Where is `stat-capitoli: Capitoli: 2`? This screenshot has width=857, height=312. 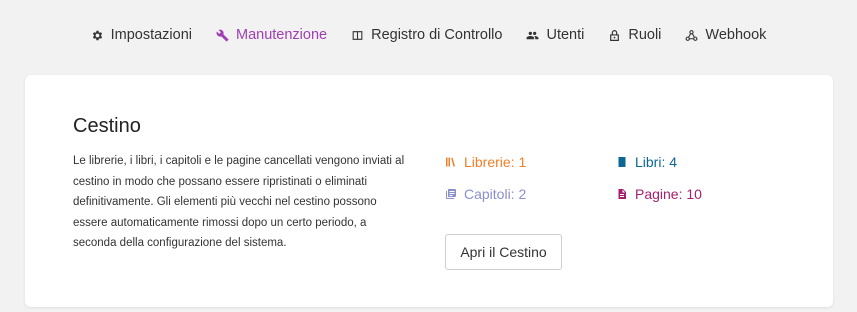 stat-capitoli: Capitoli: 2 is located at coordinates (485, 194).